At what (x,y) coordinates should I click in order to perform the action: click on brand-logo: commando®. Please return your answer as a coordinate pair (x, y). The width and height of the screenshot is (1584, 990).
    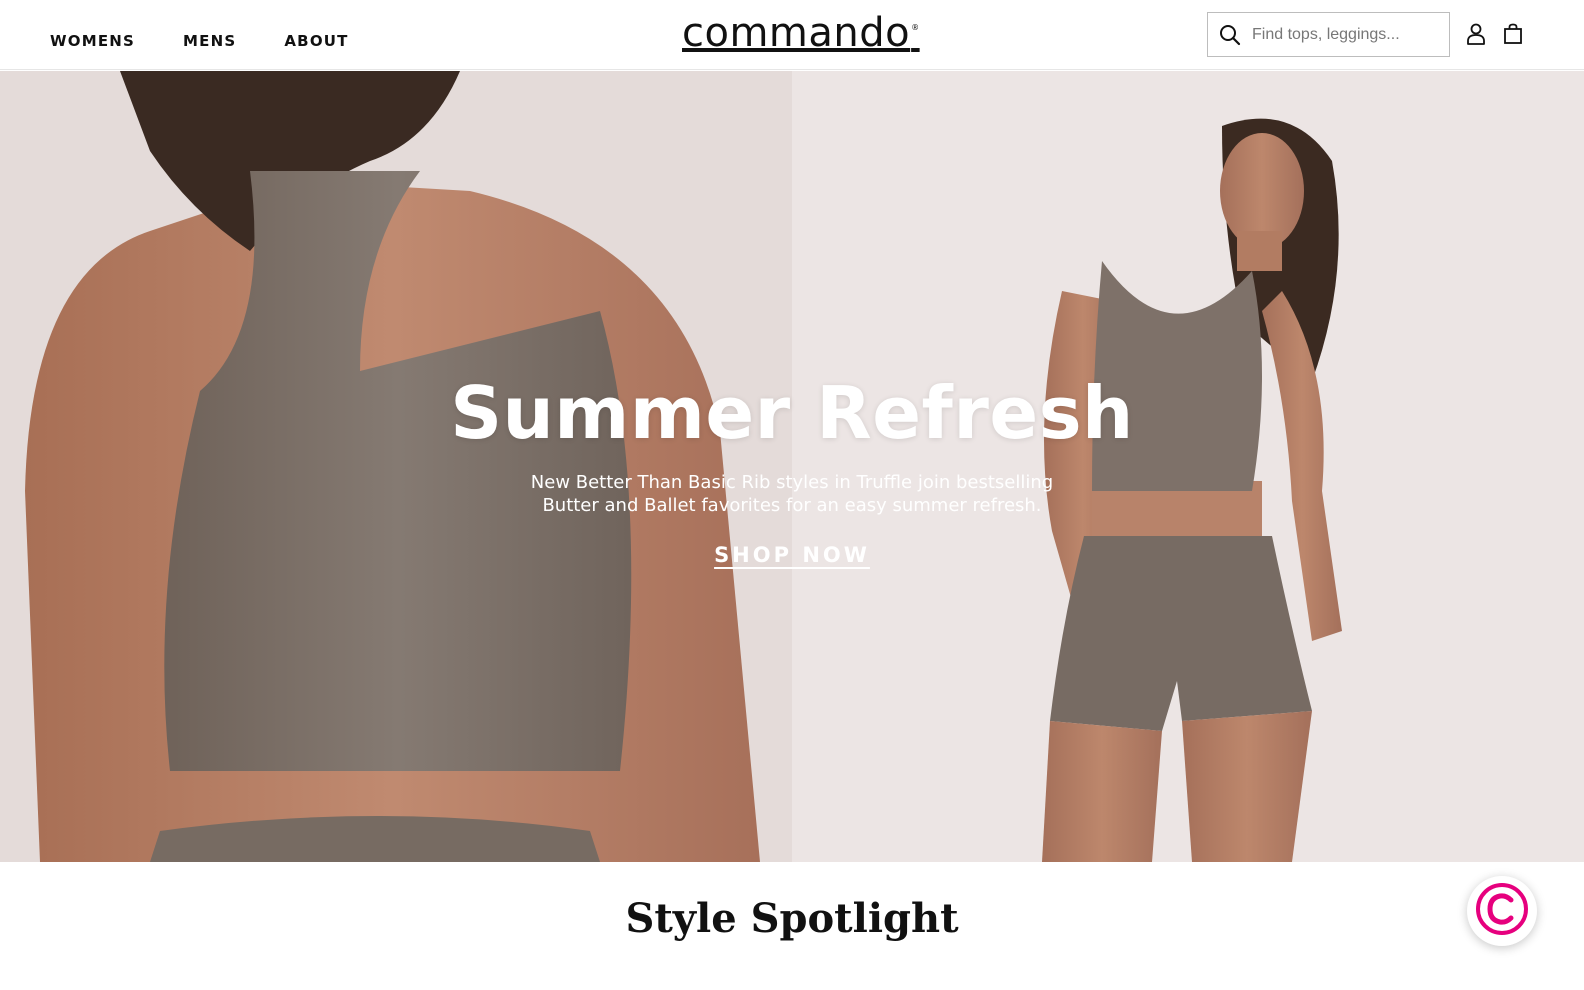
    Looking at the image, I should click on (800, 35).